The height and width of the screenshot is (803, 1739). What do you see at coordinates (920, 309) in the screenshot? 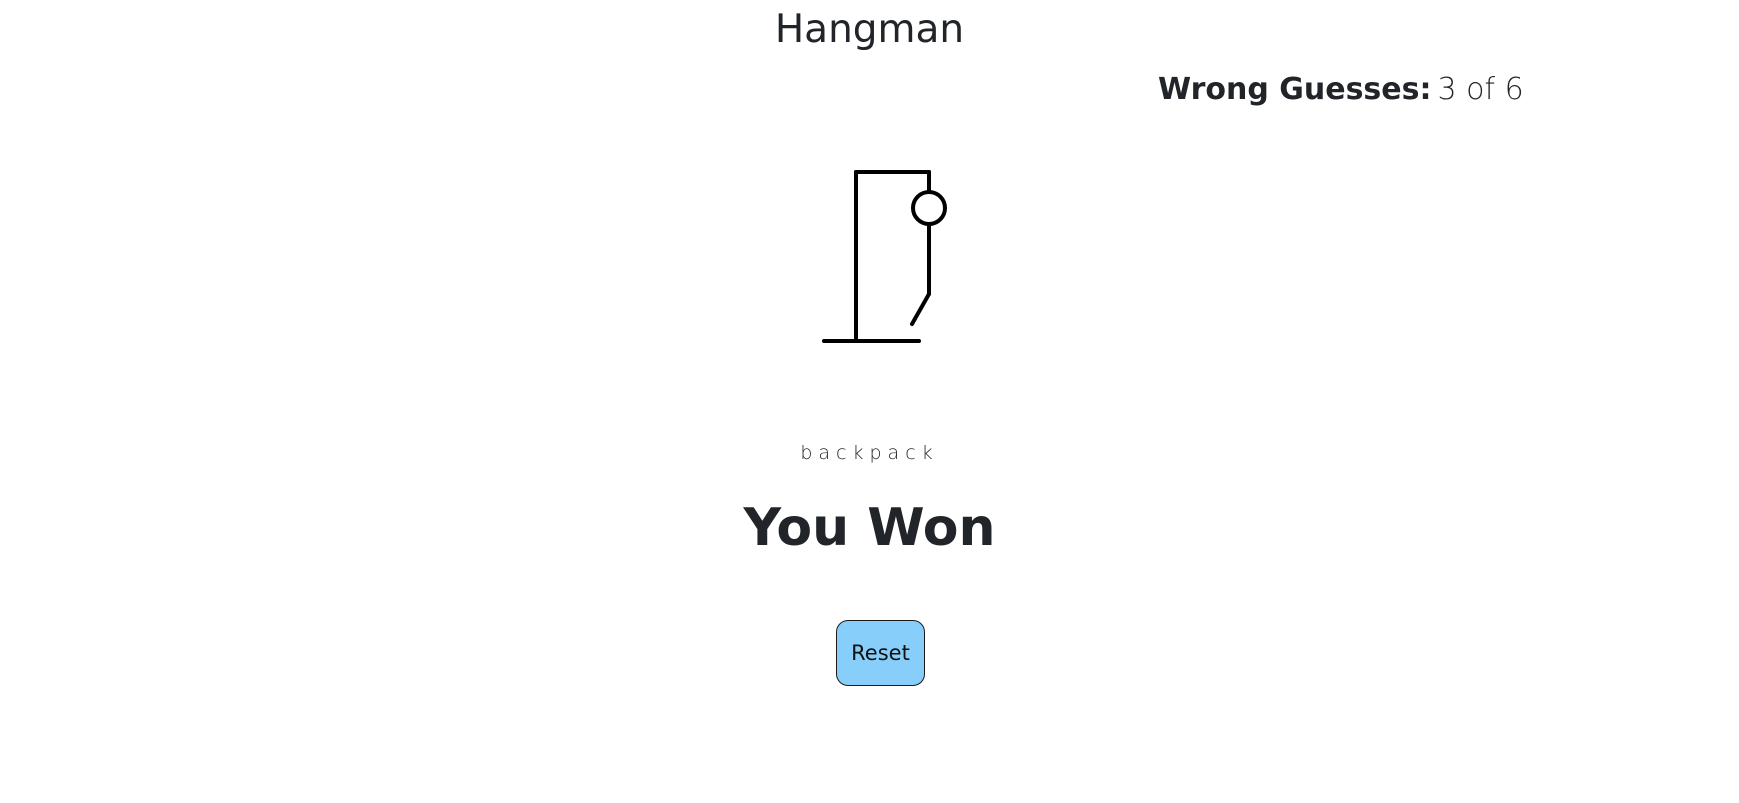
I see `hangman-left-leg` at bounding box center [920, 309].